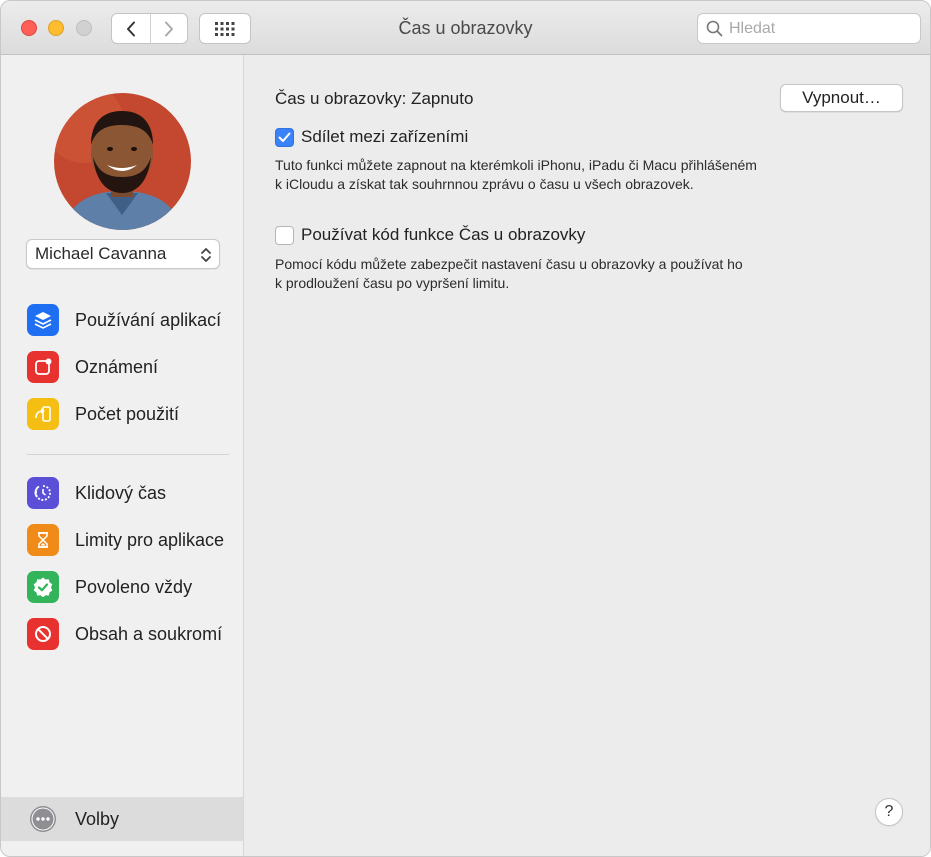  What do you see at coordinates (43, 367) in the screenshot?
I see `notification-icon` at bounding box center [43, 367].